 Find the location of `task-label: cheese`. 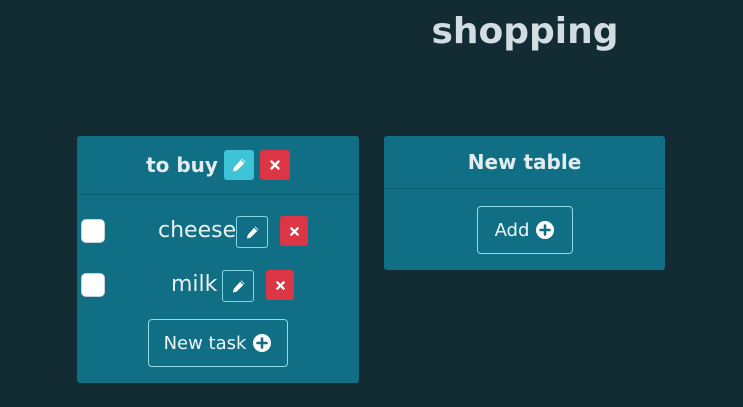

task-label: cheese is located at coordinates (197, 230).